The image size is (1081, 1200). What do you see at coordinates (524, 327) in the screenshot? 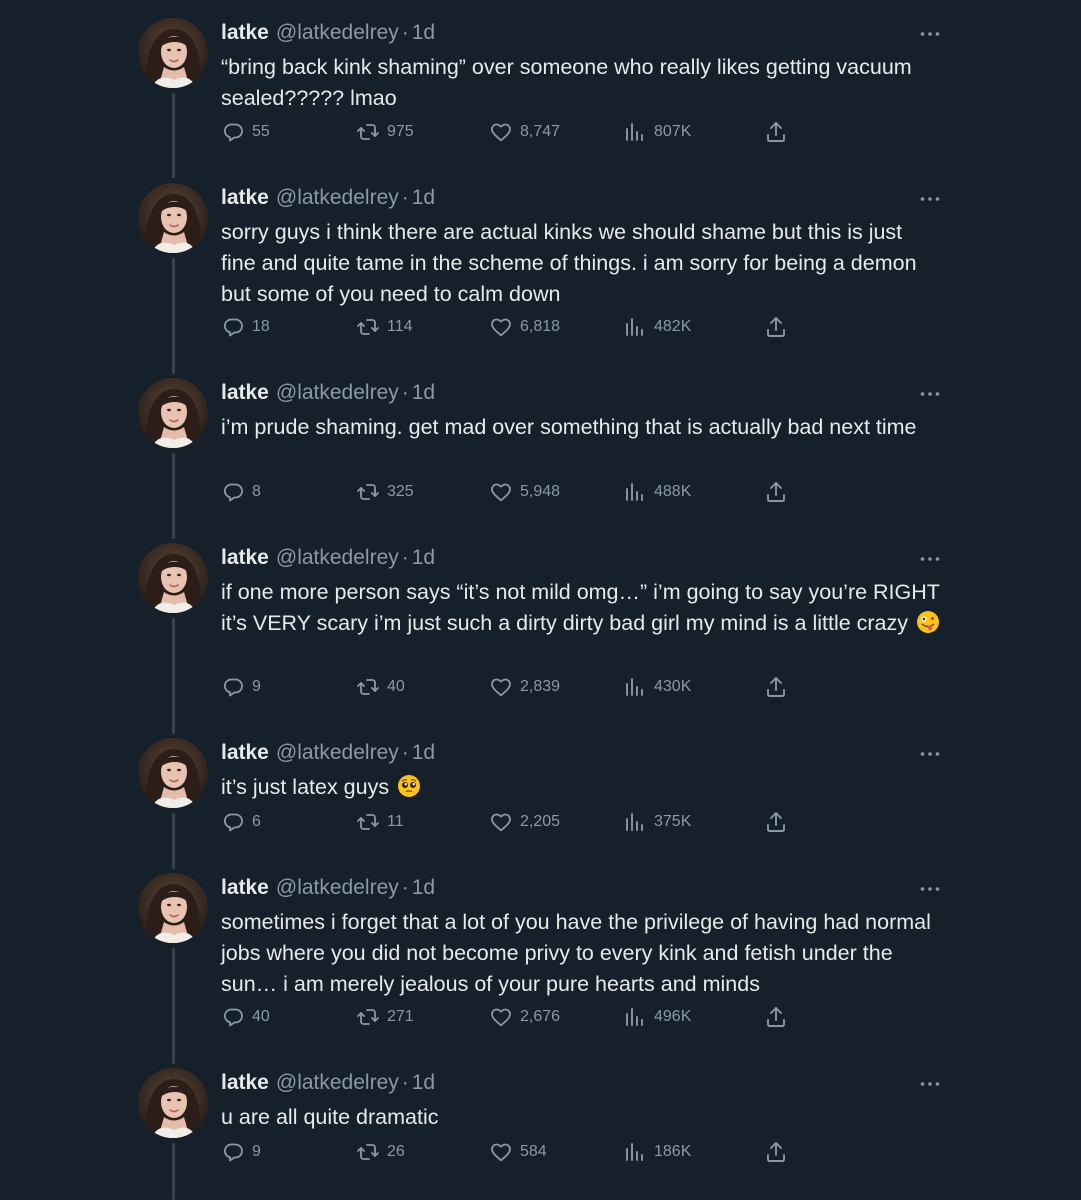
I see `like-button: 6,818` at bounding box center [524, 327].